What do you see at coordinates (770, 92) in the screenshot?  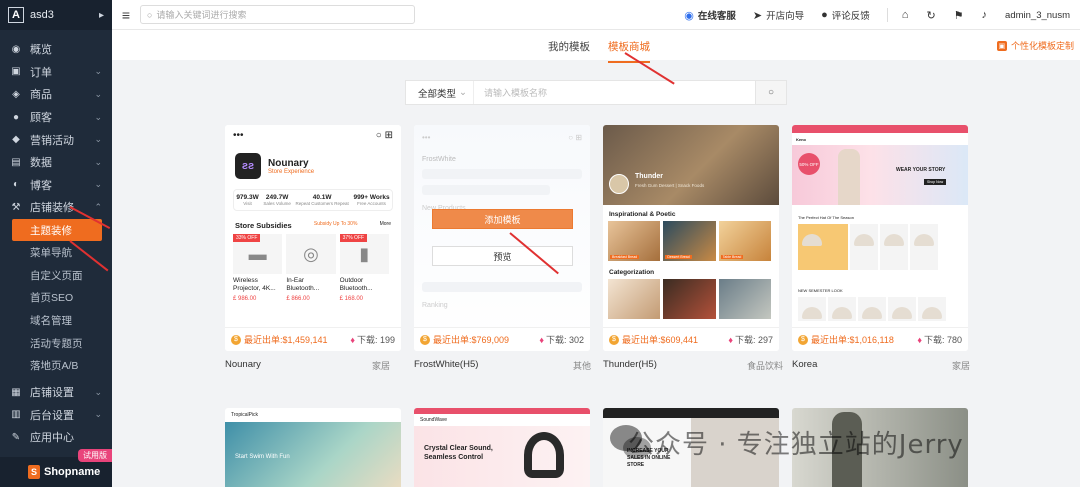 I see `search-button: ○` at bounding box center [770, 92].